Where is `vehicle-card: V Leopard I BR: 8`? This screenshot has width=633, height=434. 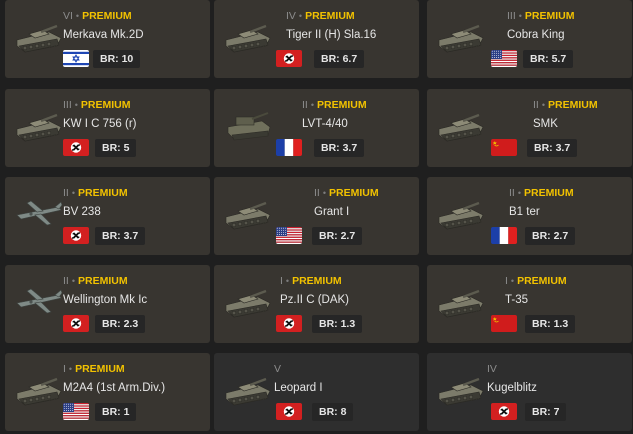 vehicle-card: V Leopard I BR: 8 is located at coordinates (316, 392).